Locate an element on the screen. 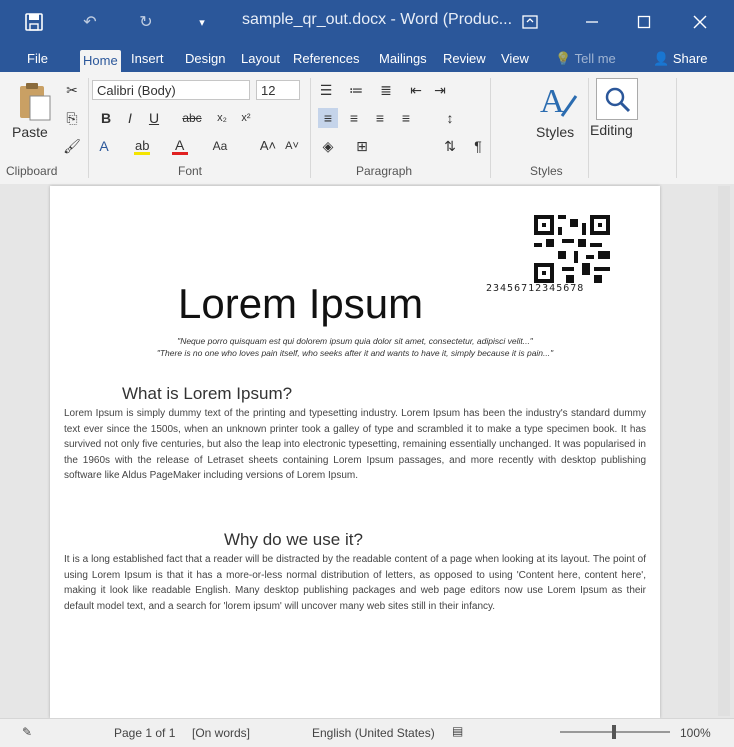  vertical-scrollbar is located at coordinates (724, 451).